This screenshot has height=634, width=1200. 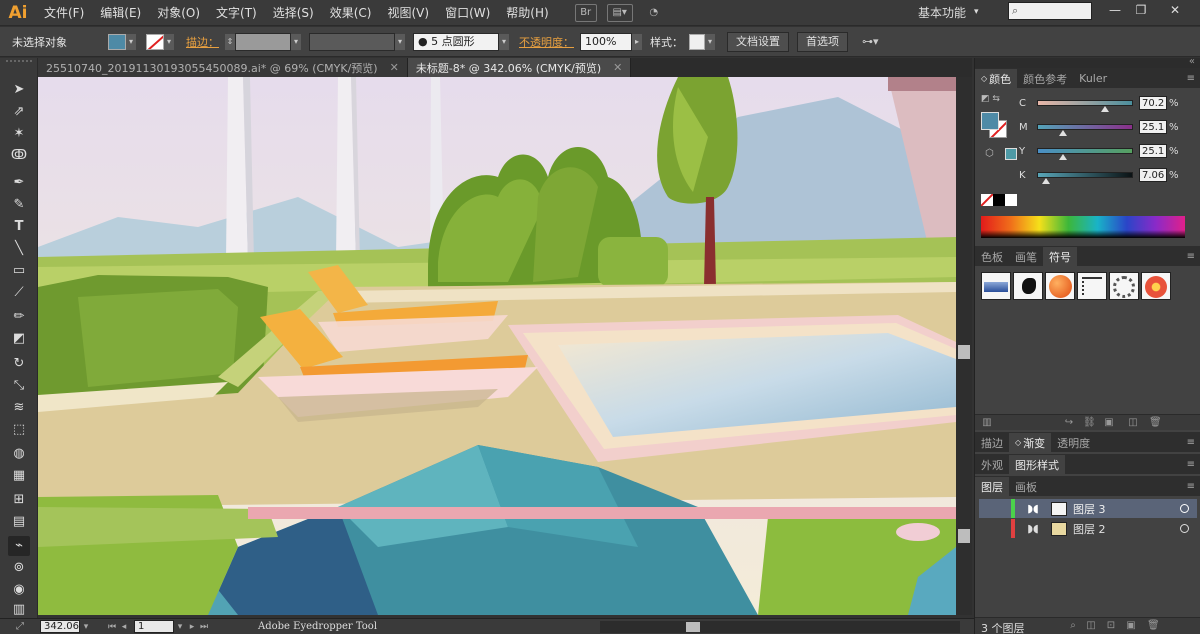 I want to click on menu-type: 文字(T), so click(x=236, y=13).